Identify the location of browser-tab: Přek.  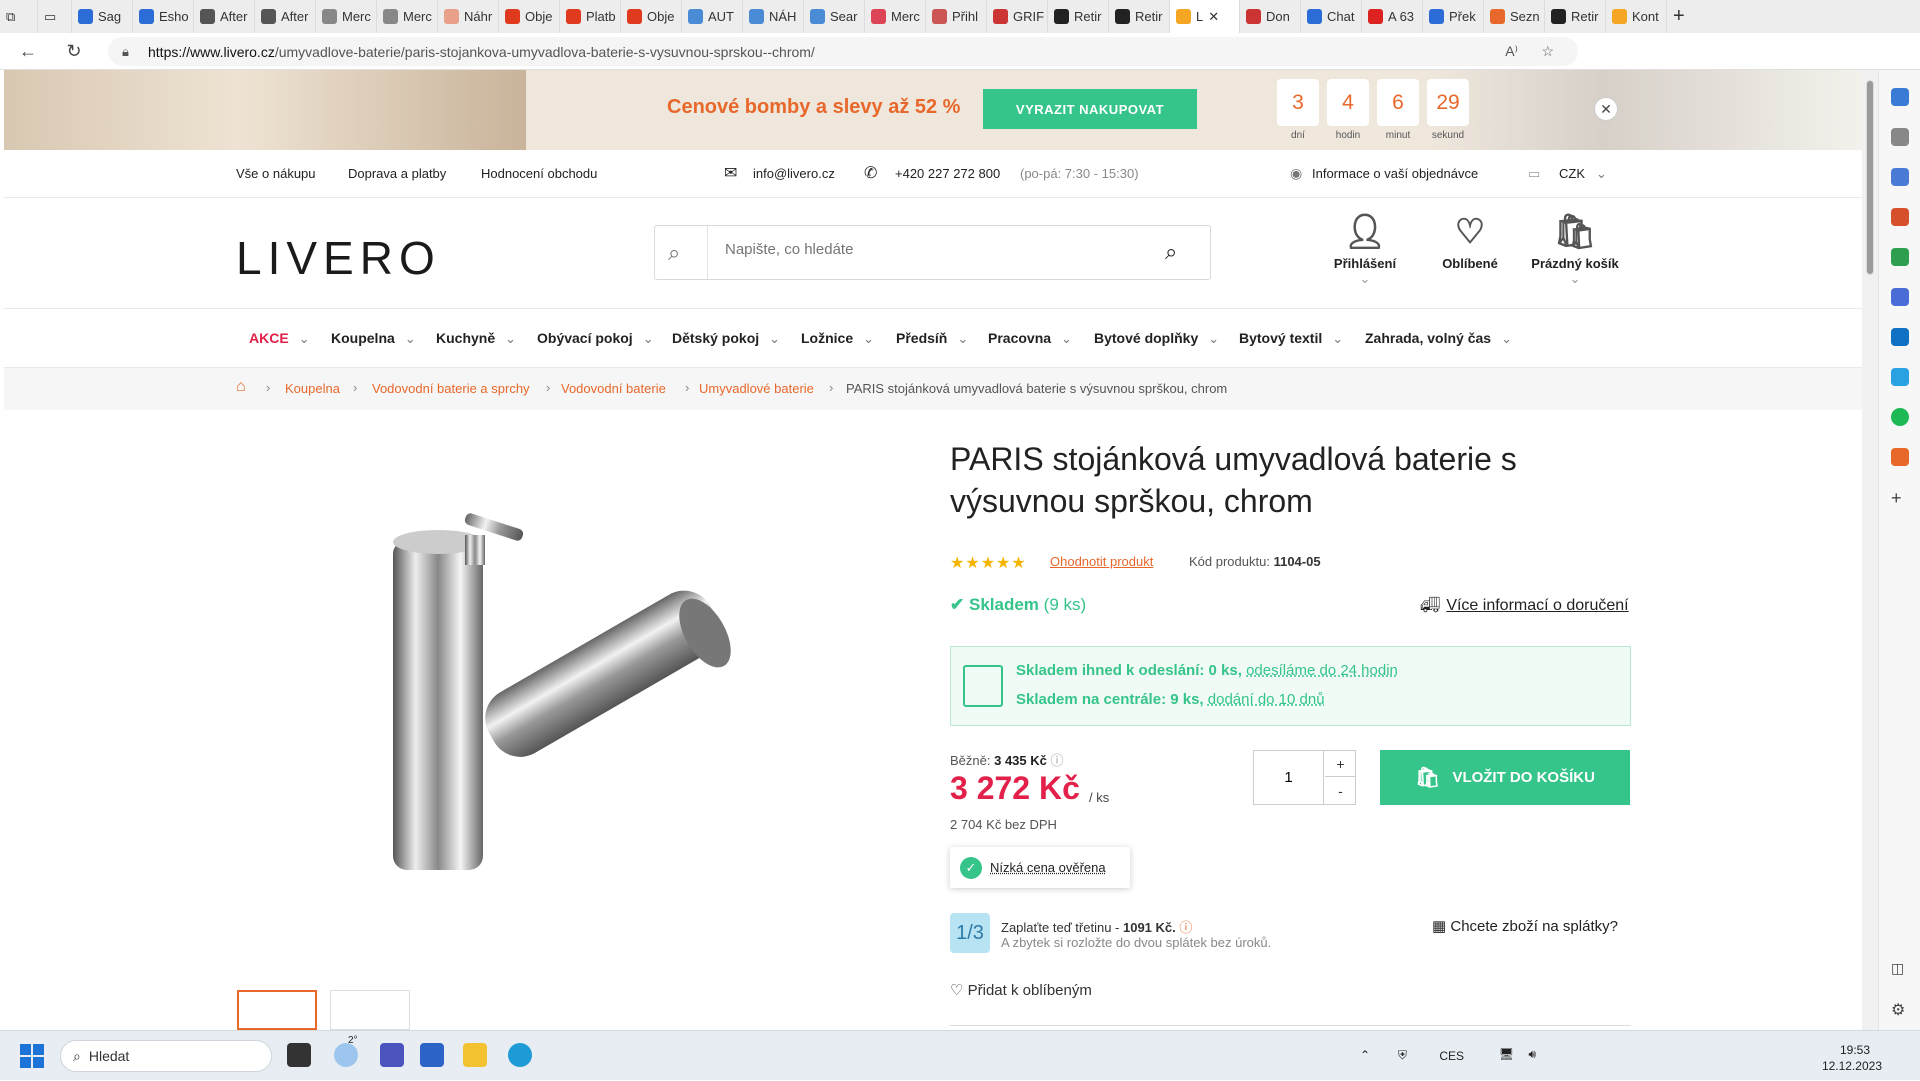
(1453, 16).